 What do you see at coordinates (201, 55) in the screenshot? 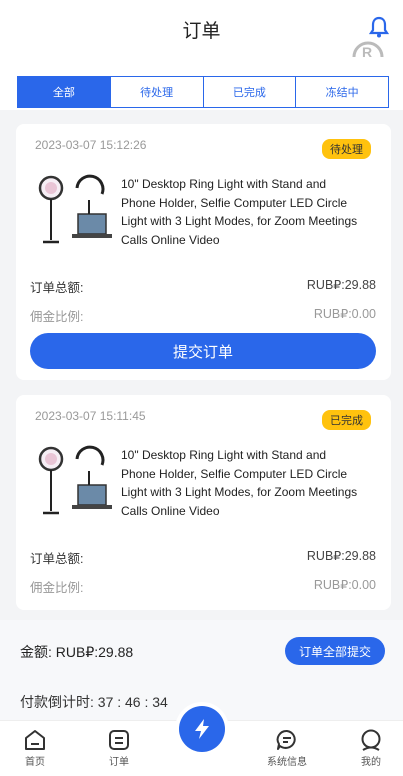
I see `top-bar: 订单 R 全部 待处理 已完成 冻结中` at bounding box center [201, 55].